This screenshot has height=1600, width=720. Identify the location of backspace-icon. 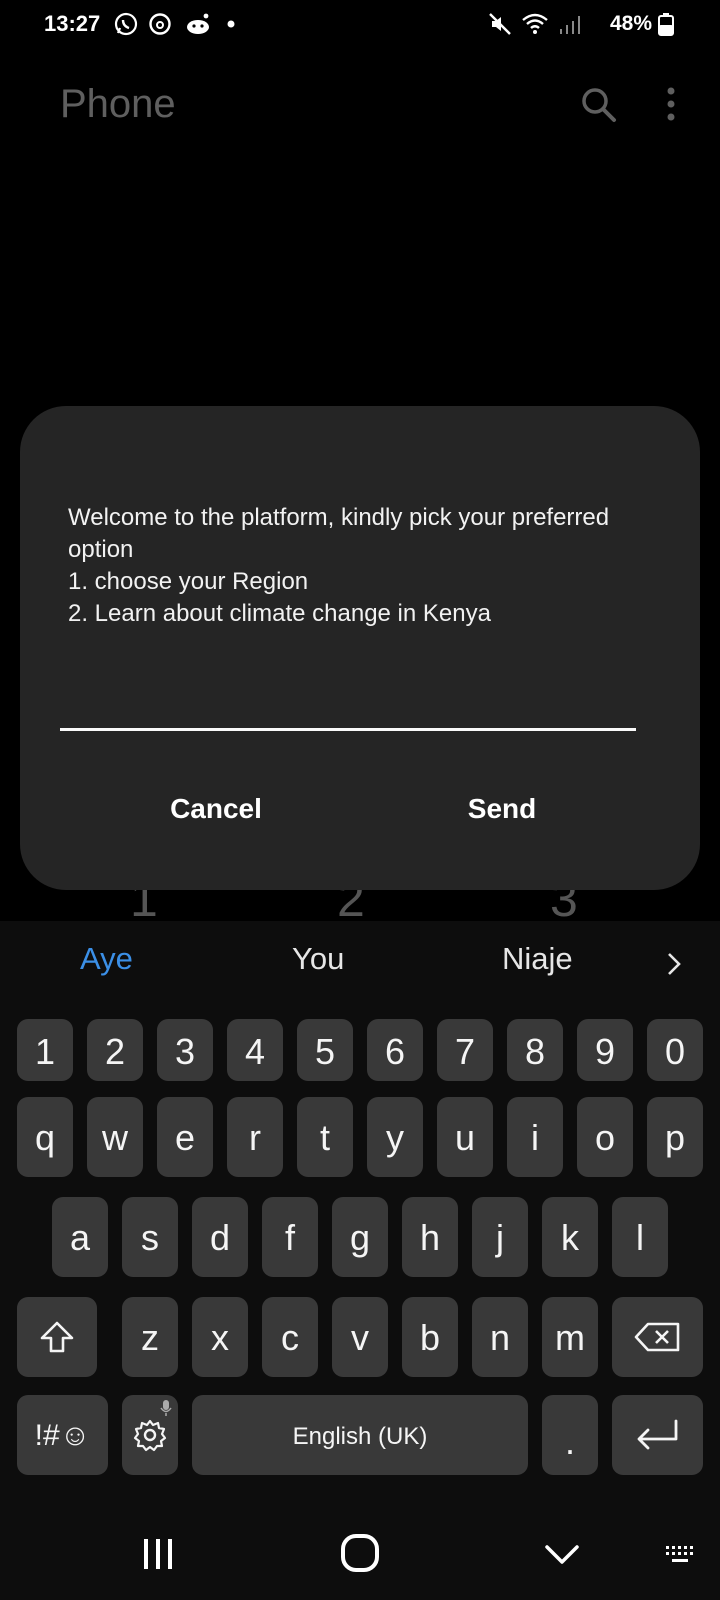
(657, 1337).